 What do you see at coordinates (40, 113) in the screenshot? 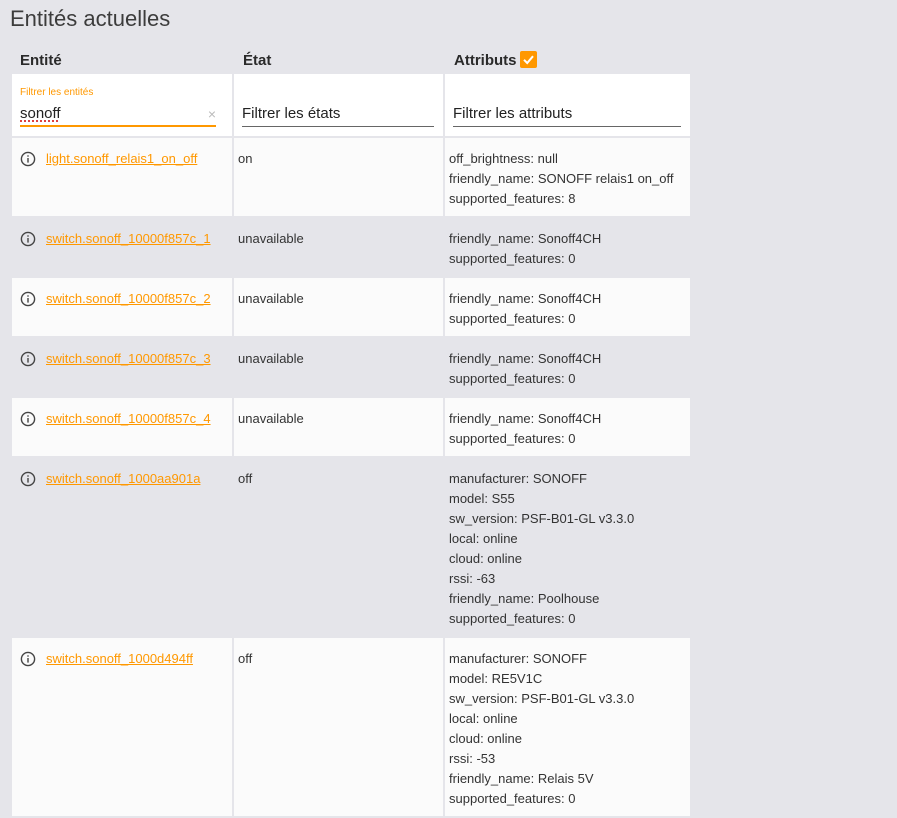
I see `entity-filter-value: sonoff` at bounding box center [40, 113].